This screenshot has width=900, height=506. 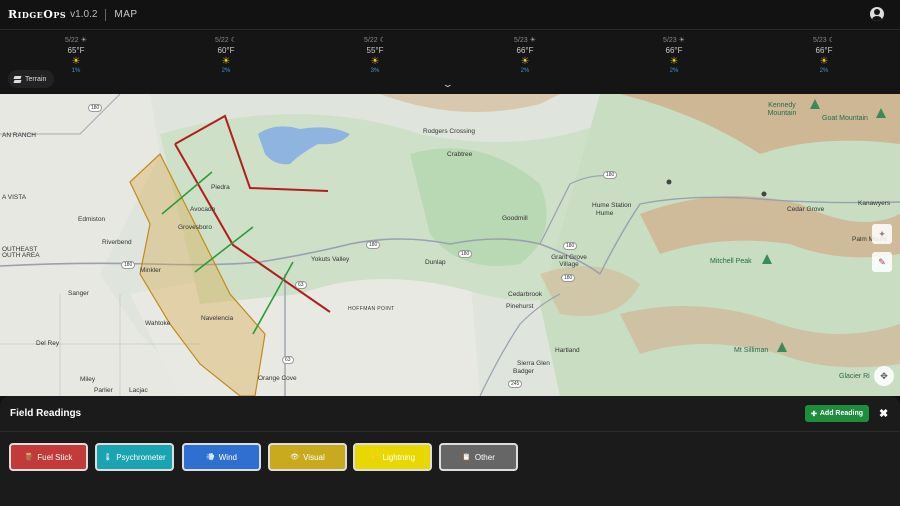 I want to click on section-label: MAP, so click(x=126, y=14).